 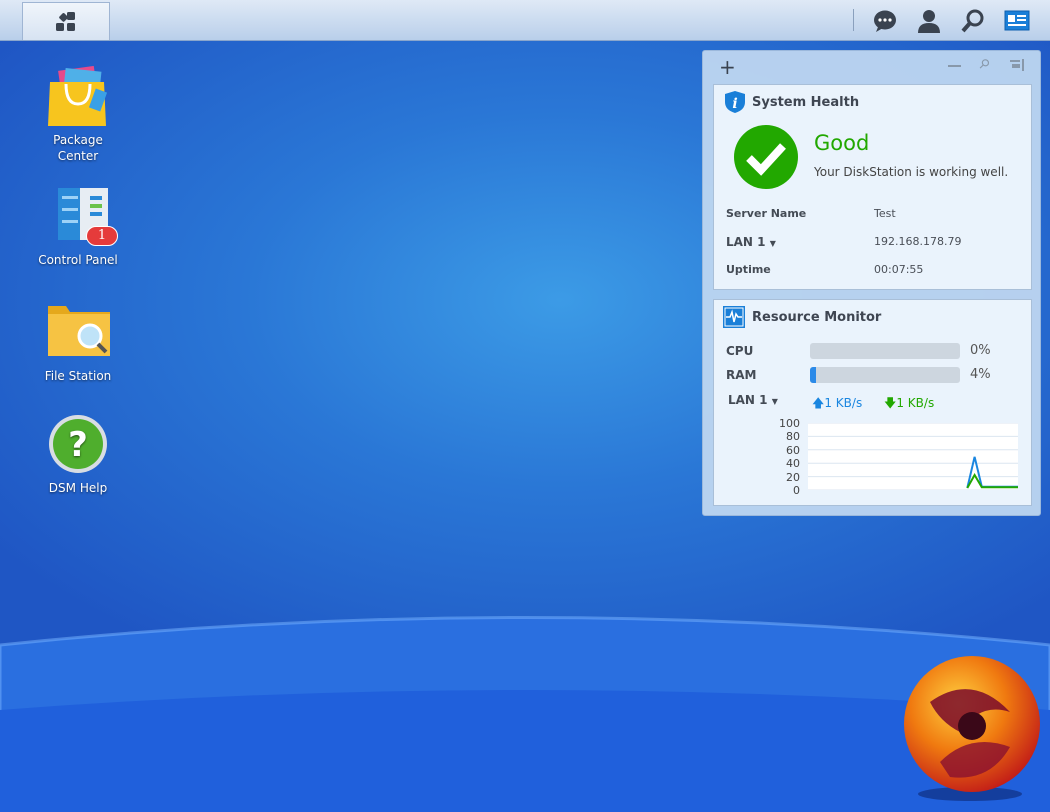 I want to click on file-station-icon, so click(x=78, y=334).